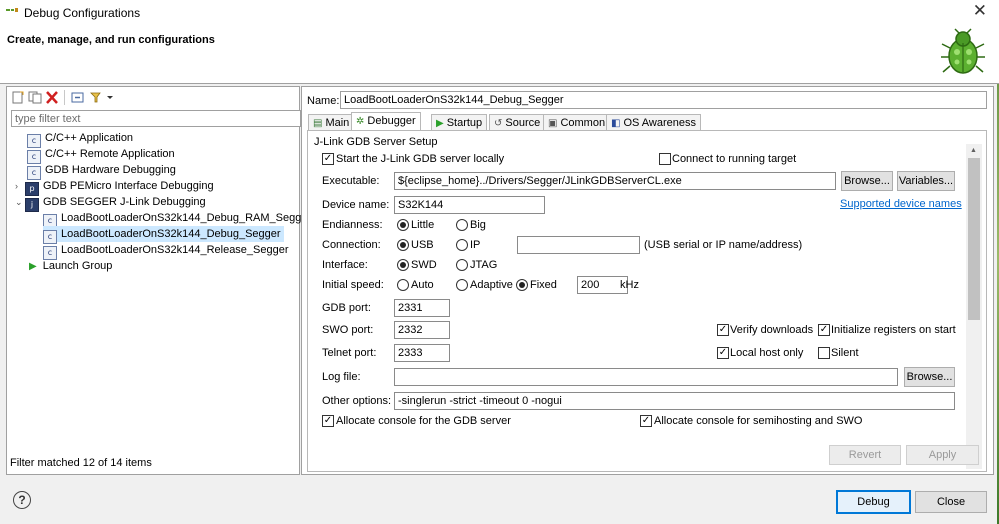  What do you see at coordinates (462, 245) in the screenshot?
I see `ip-radio` at bounding box center [462, 245].